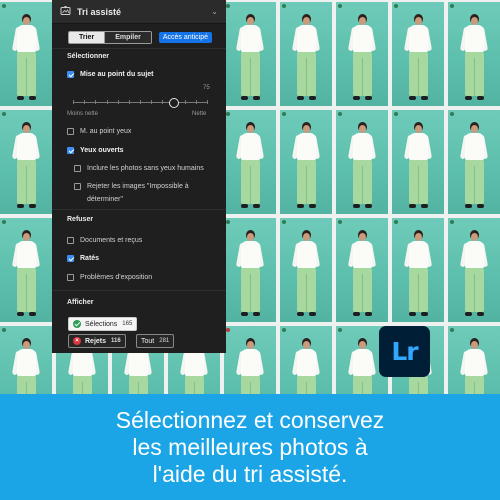  I want to click on picks-filter-button: Sélections 165, so click(103, 324).